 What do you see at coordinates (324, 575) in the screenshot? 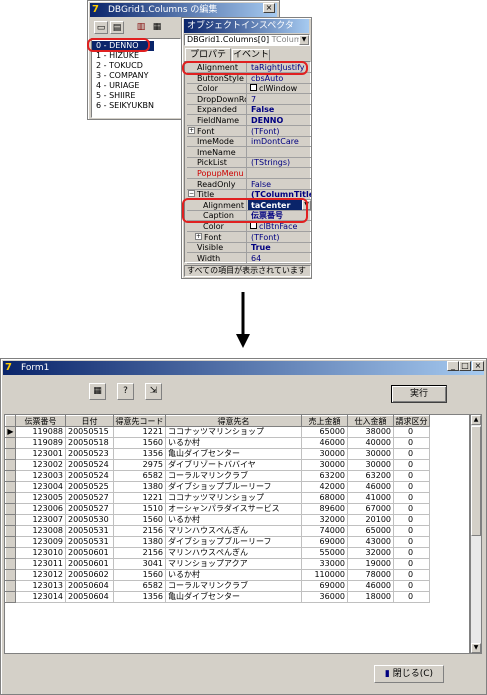
I see `table-cell: 110000` at bounding box center [324, 575].